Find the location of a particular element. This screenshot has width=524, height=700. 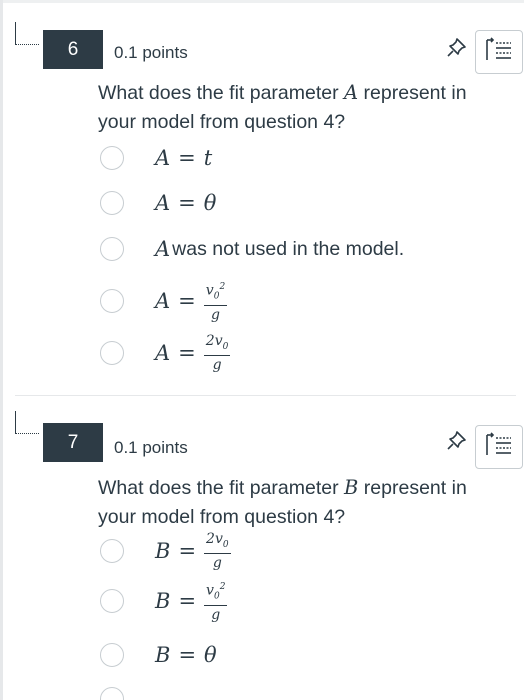

question-divider is located at coordinates (265, 395).